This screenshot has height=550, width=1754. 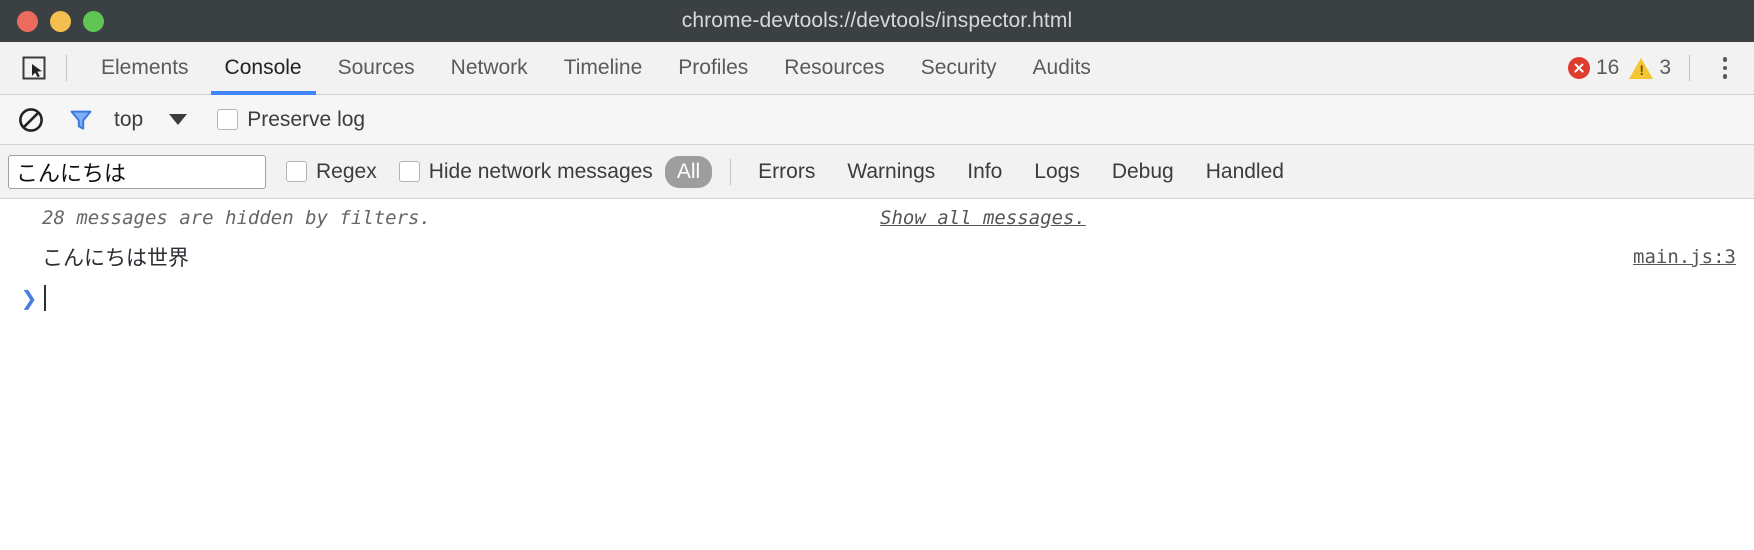 I want to click on warning-exclamation-glyph: !, so click(x=1641, y=69).